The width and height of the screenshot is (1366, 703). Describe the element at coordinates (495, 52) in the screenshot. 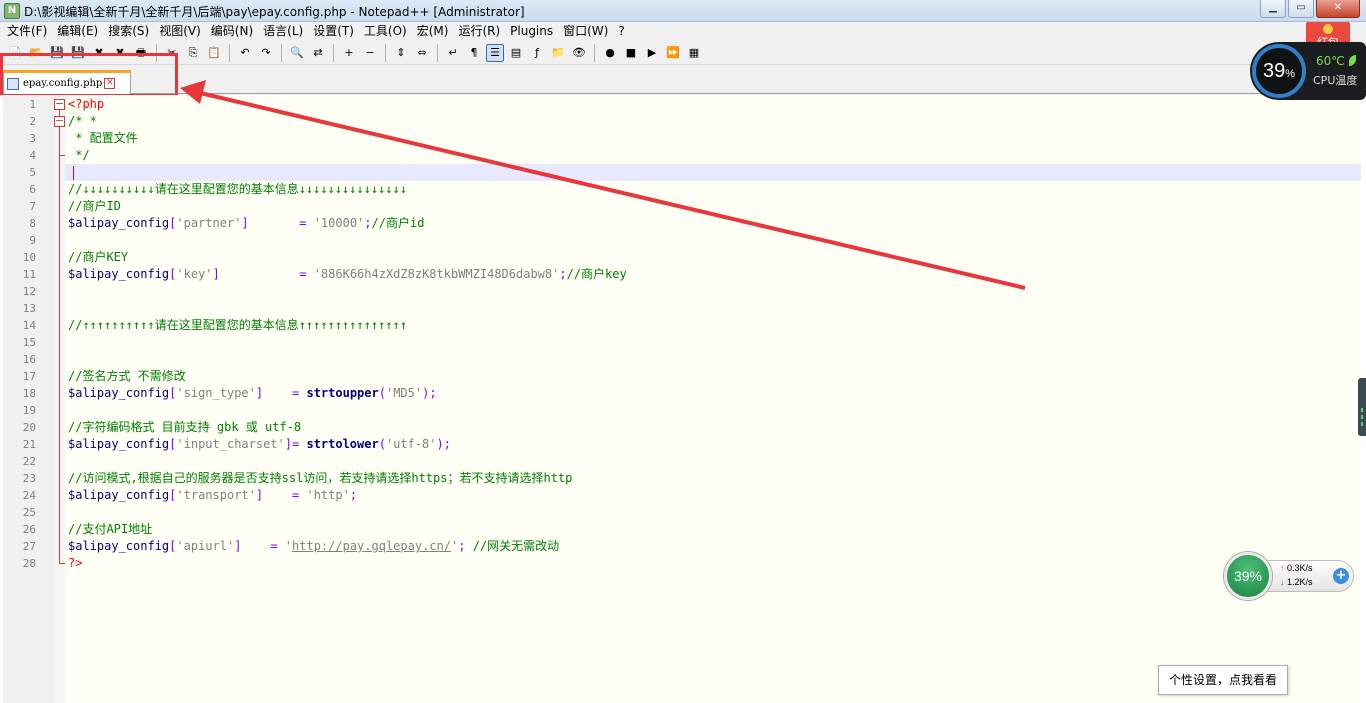

I see `indent-guide-icon: ☰` at that location.